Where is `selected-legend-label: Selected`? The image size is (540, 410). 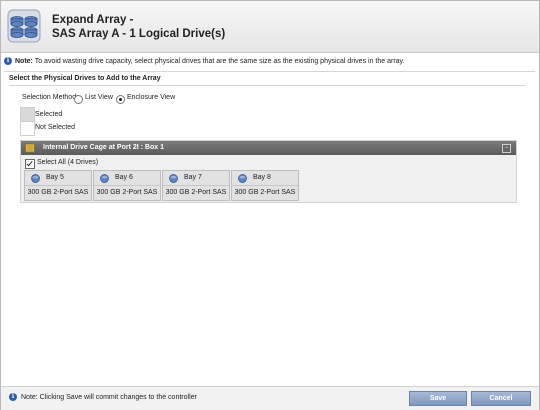 selected-legend-label: Selected is located at coordinates (49, 114).